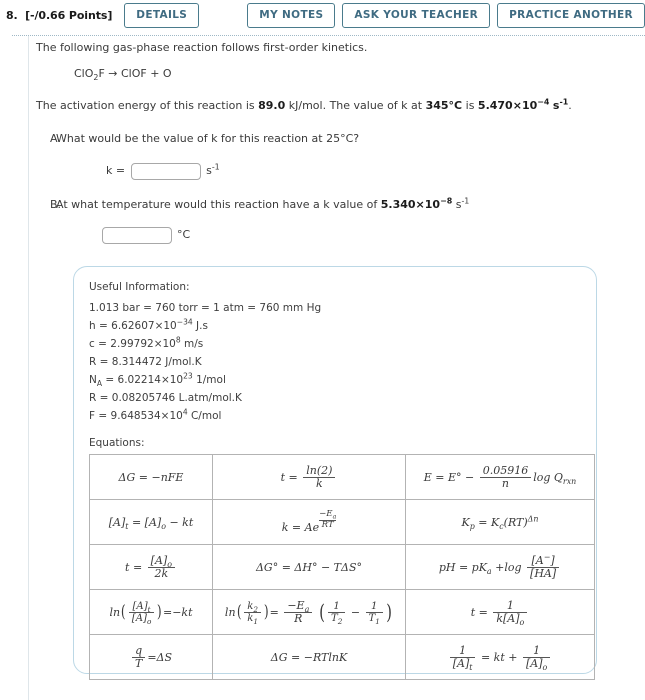 The height and width of the screenshot is (700, 645). What do you see at coordinates (151, 612) in the screenshot?
I see `equation-first-order-integrated: ln([A]t [A]o)=−kt` at bounding box center [151, 612].